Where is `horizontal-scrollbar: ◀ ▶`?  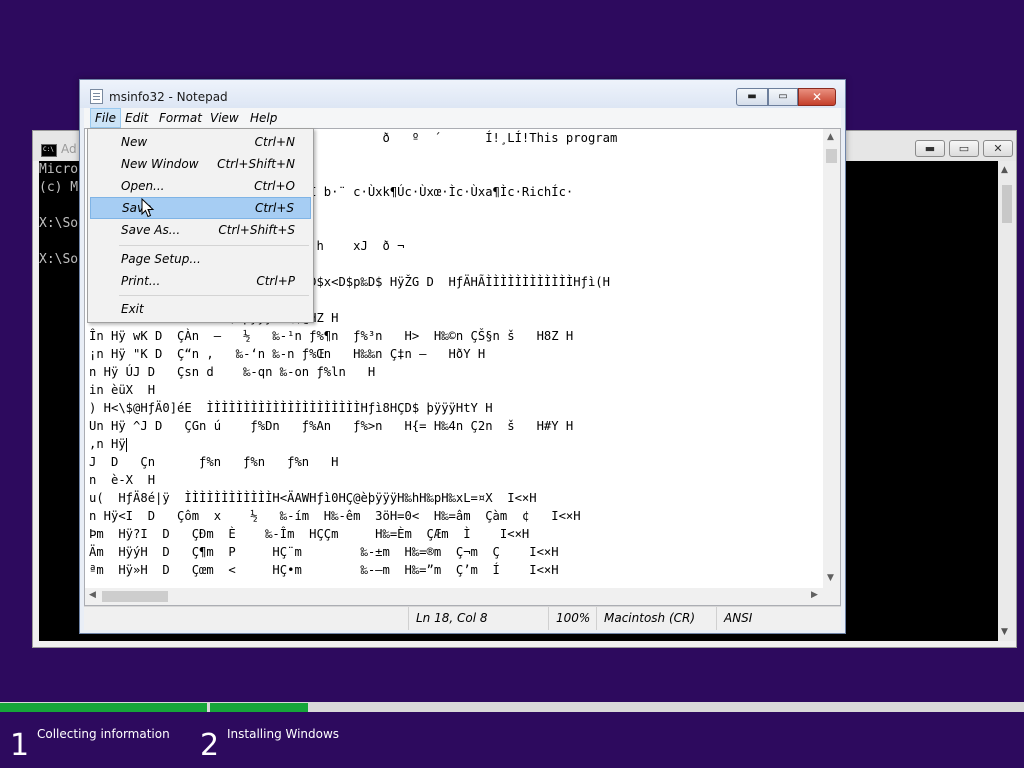
horizontal-scrollbar: ◀ ▶ is located at coordinates (455, 596).